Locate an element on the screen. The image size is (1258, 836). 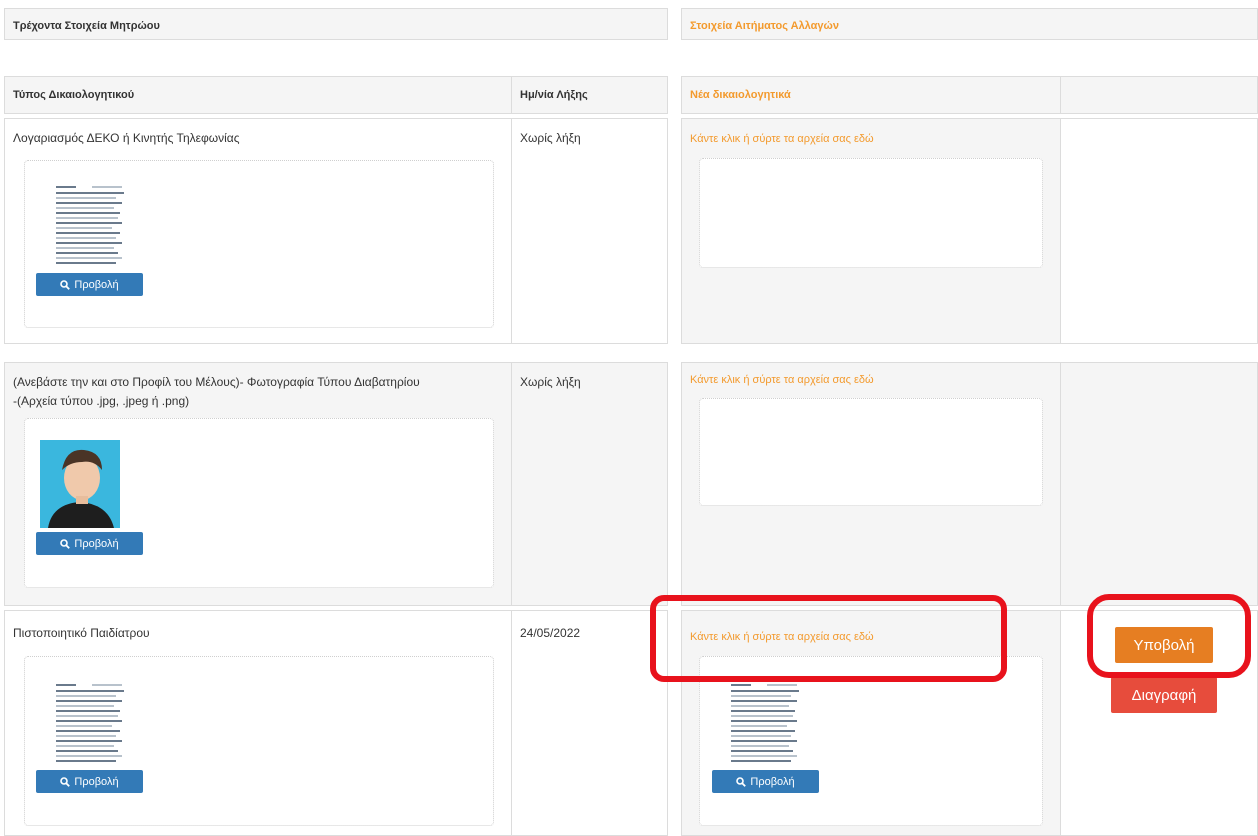
row1-view-button: Προβολή is located at coordinates (89, 284).